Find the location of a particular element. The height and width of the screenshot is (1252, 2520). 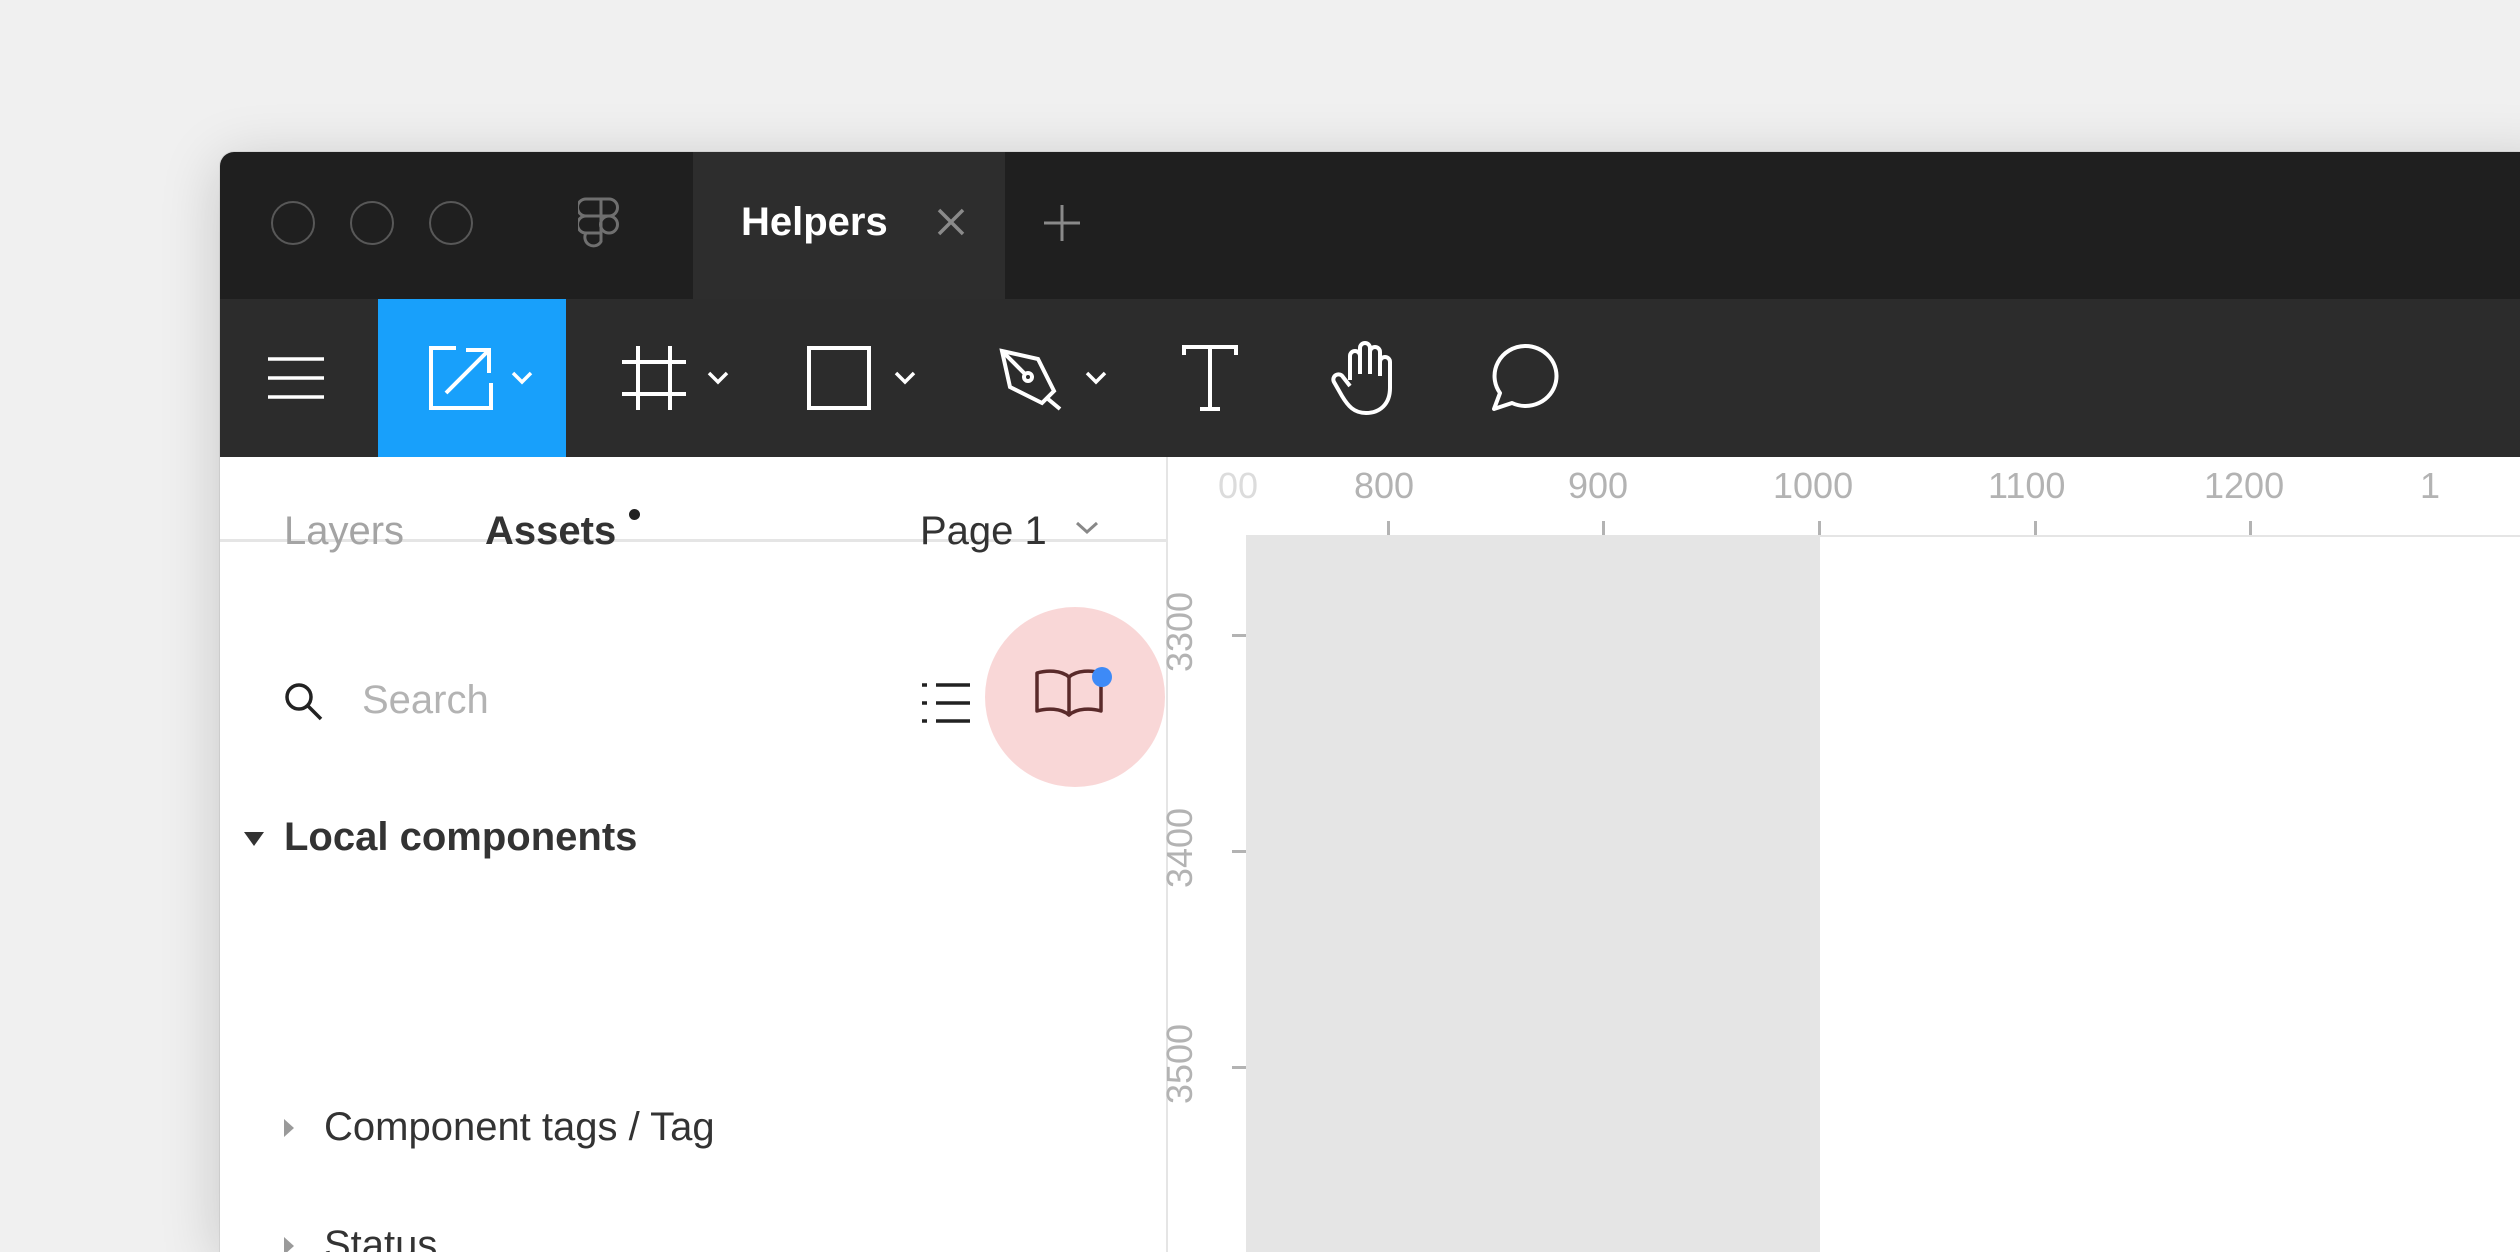

hand-tool-button is located at coordinates (1366, 378).